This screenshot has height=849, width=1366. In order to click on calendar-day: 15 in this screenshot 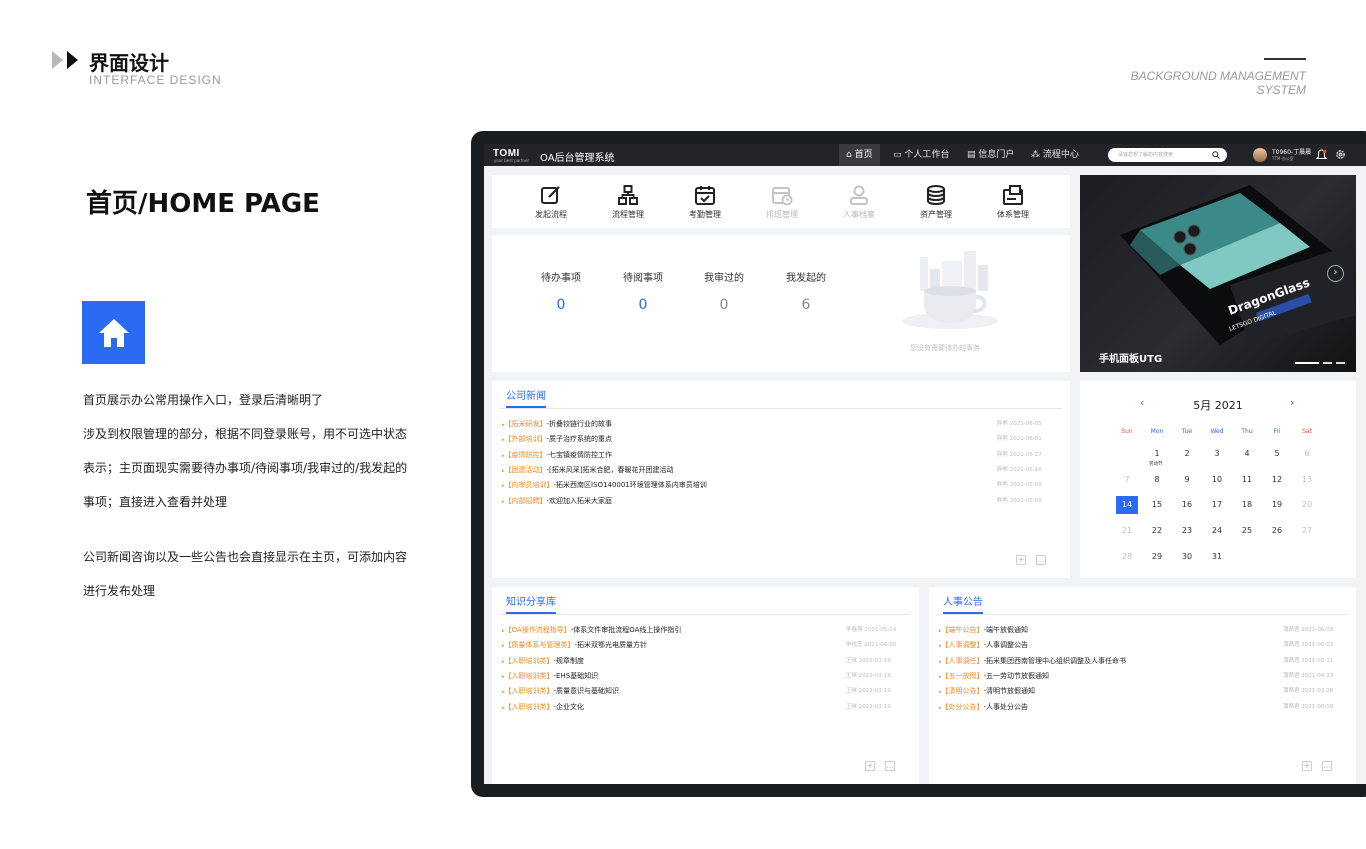, I will do `click(1157, 505)`.